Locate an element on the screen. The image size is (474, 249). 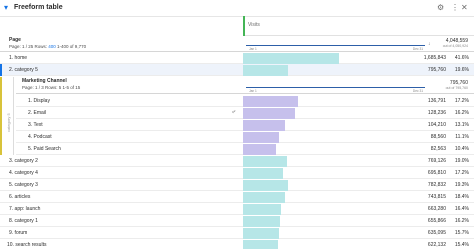
row-value: 136,791 is located at coordinates (436, 101).